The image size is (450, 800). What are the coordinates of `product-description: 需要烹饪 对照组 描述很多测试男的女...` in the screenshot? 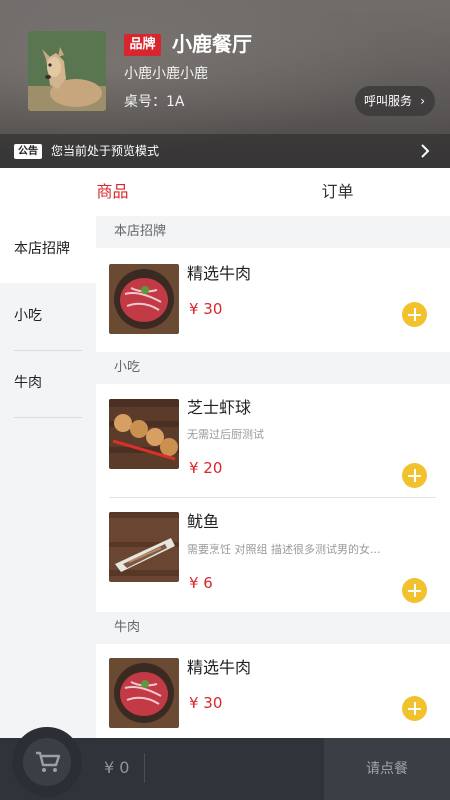 It's located at (284, 549).